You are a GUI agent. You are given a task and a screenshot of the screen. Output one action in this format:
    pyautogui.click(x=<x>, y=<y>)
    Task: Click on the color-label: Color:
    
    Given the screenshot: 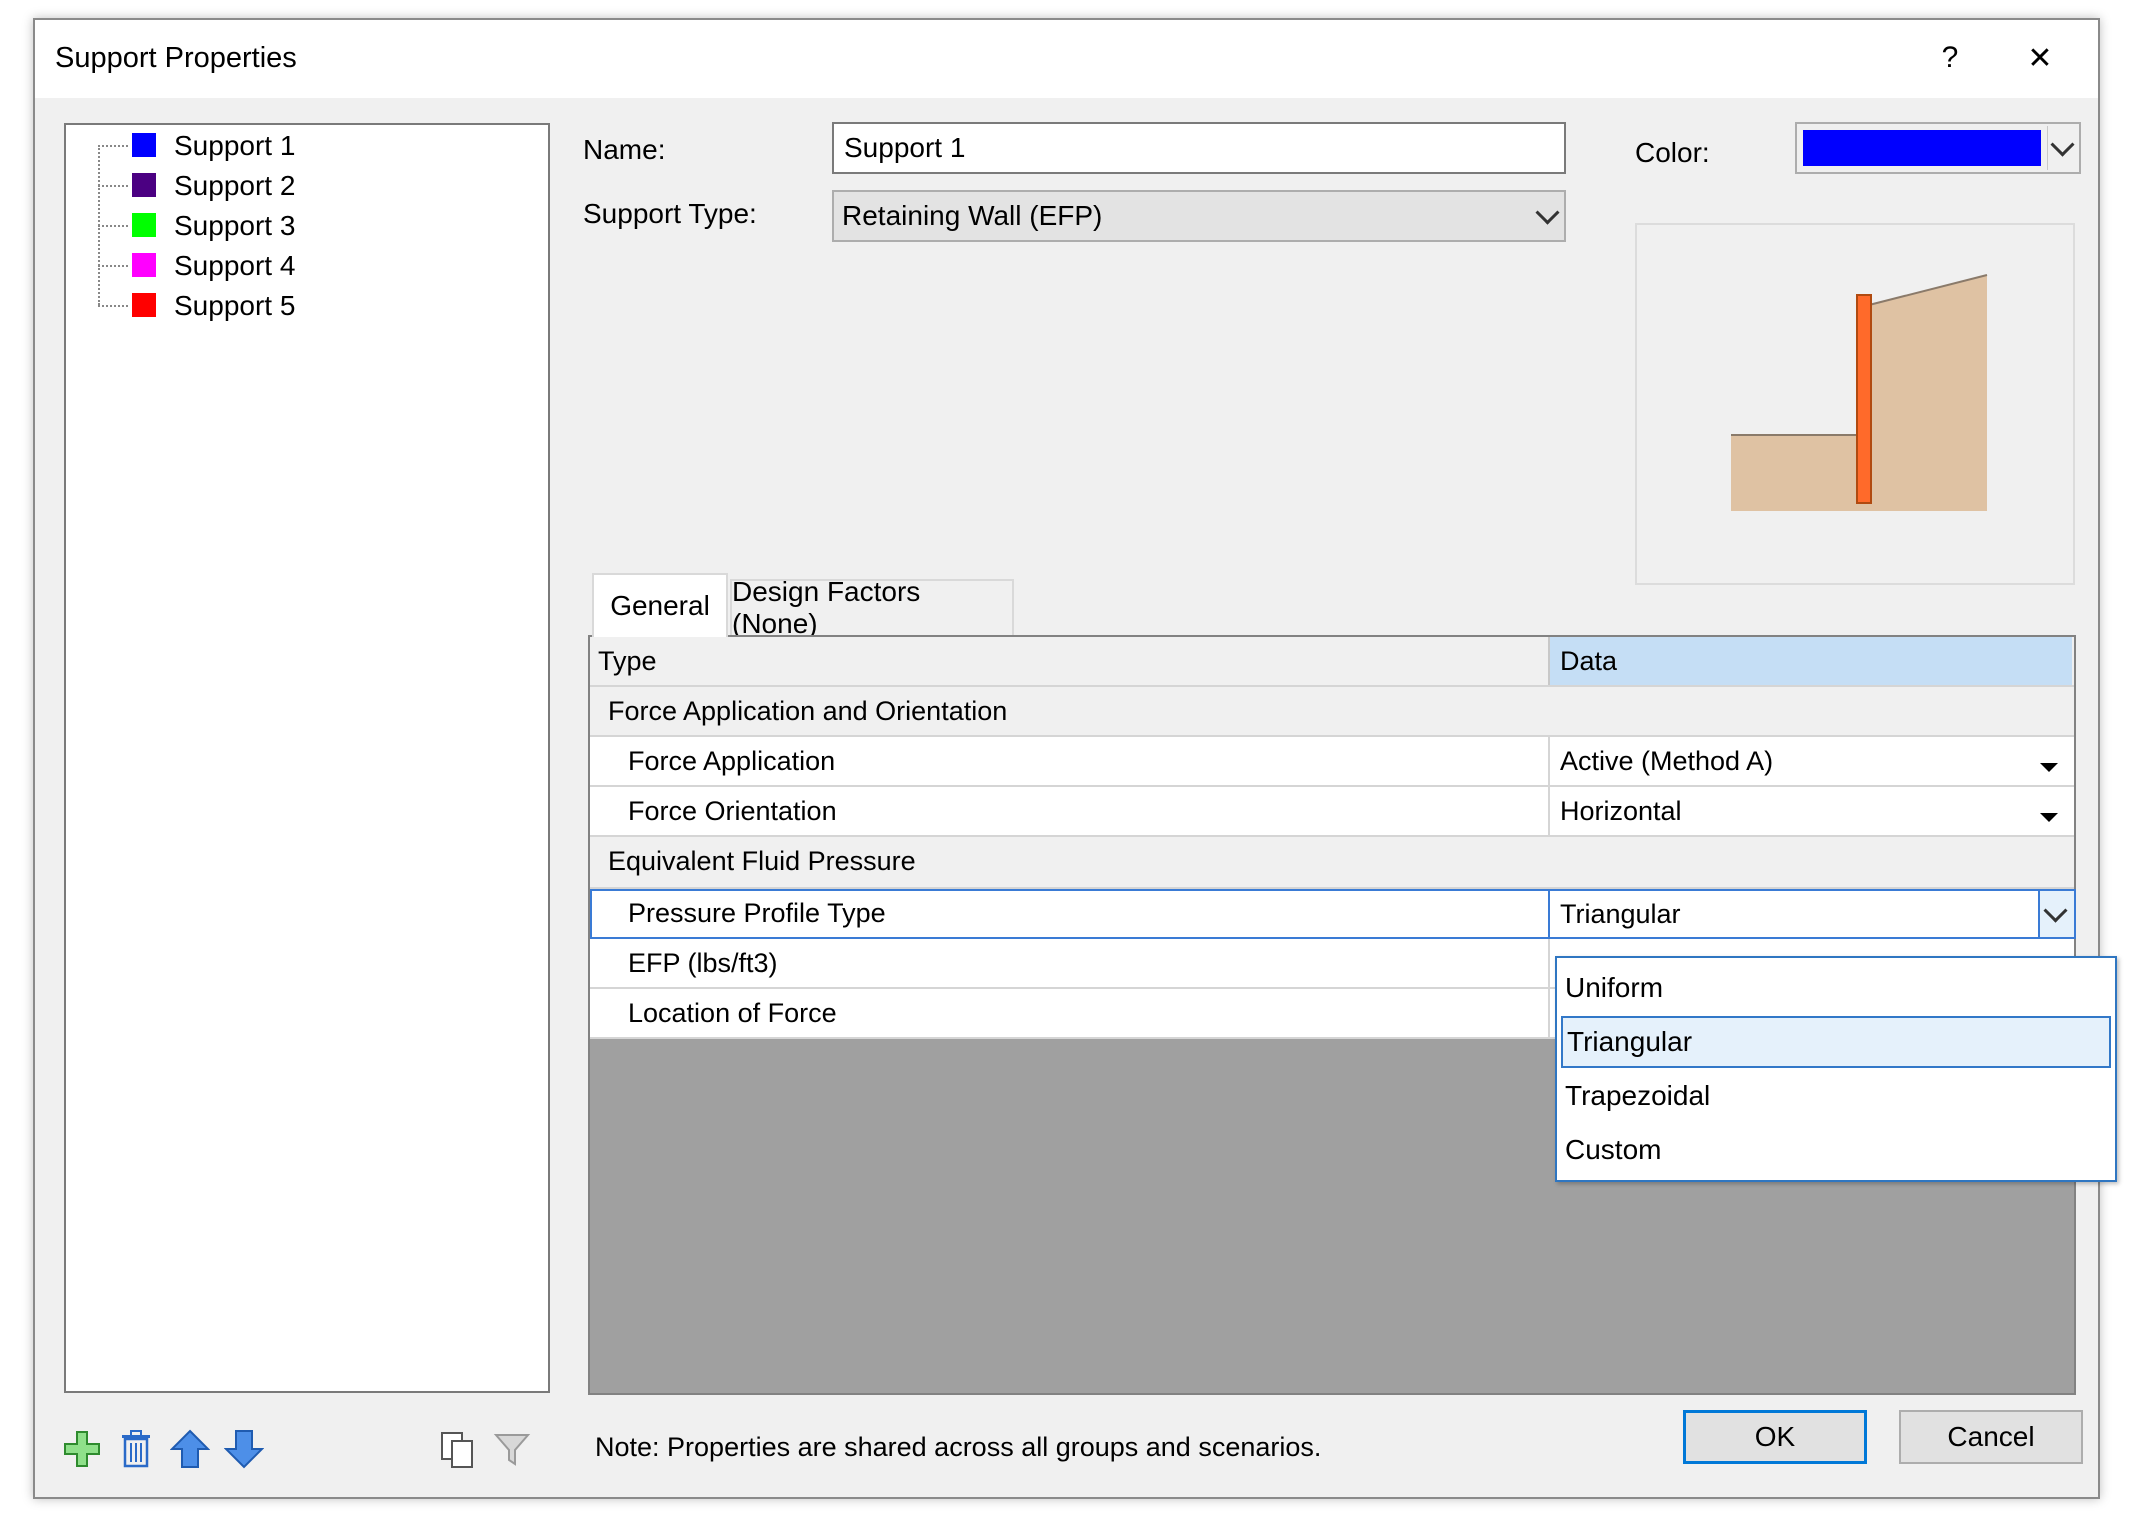 What is the action you would take?
    pyautogui.click(x=1672, y=152)
    